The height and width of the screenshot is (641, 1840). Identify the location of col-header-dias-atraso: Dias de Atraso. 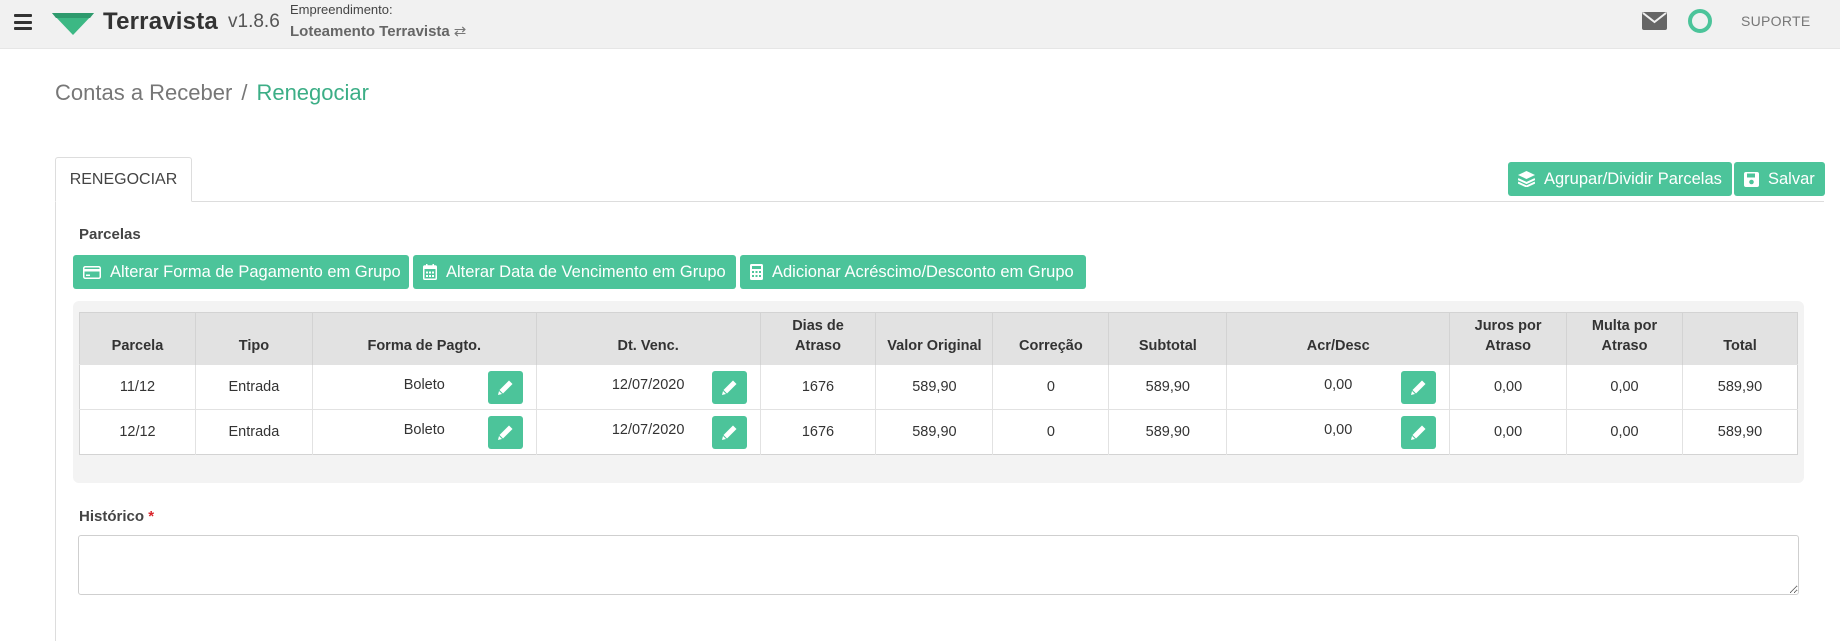
(817, 338).